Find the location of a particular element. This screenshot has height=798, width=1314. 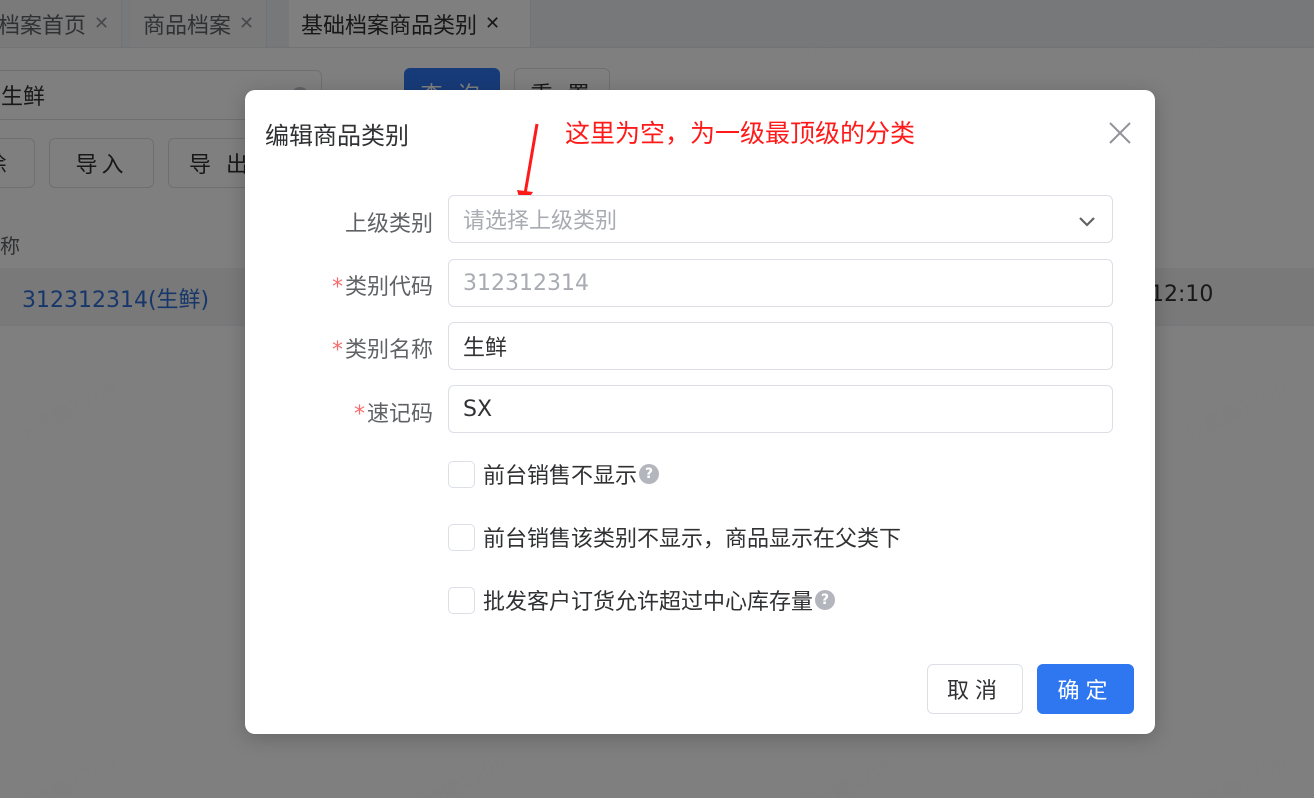

category-name-label: *类别名称 is located at coordinates (348, 348).